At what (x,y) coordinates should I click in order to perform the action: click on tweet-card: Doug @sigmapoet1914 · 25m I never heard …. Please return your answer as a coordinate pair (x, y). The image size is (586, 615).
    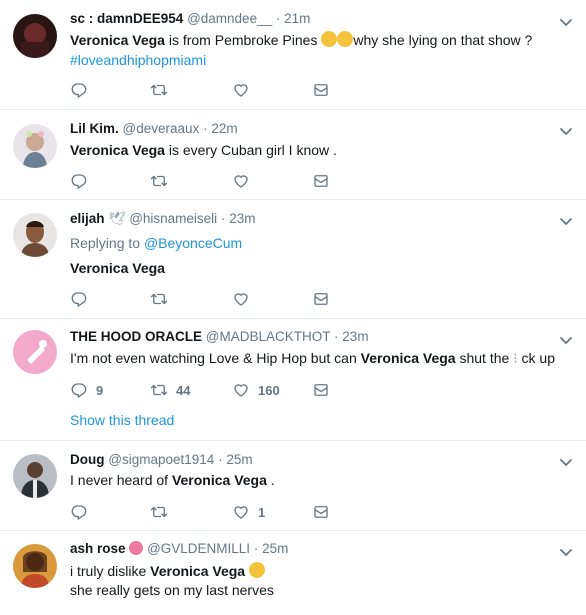
    Looking at the image, I should click on (293, 485).